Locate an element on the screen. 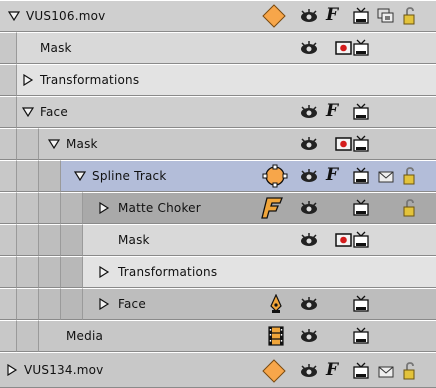 The width and height of the screenshot is (436, 388). tree-row-vus134: VUS134.mov F is located at coordinates (218, 370).